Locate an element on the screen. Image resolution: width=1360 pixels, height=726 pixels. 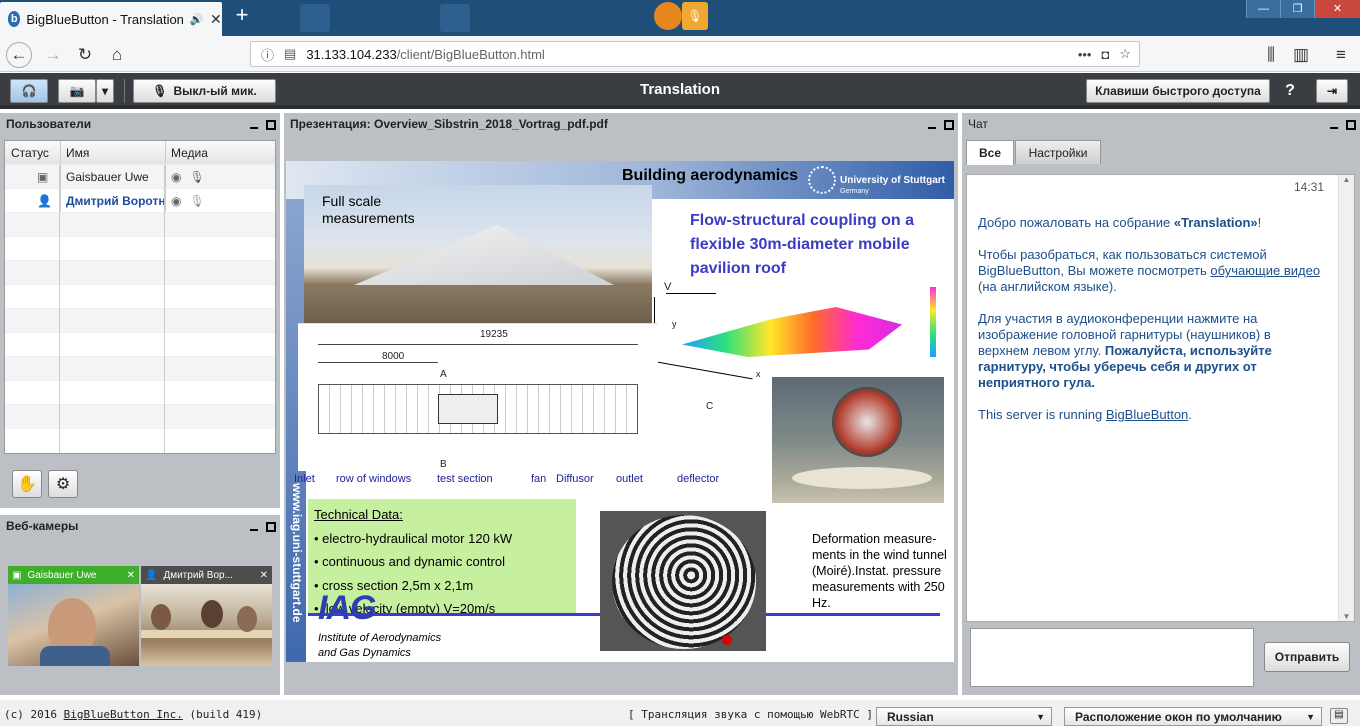
layout-value: Расположение окон по умолчанию is located at coordinates (1178, 716).